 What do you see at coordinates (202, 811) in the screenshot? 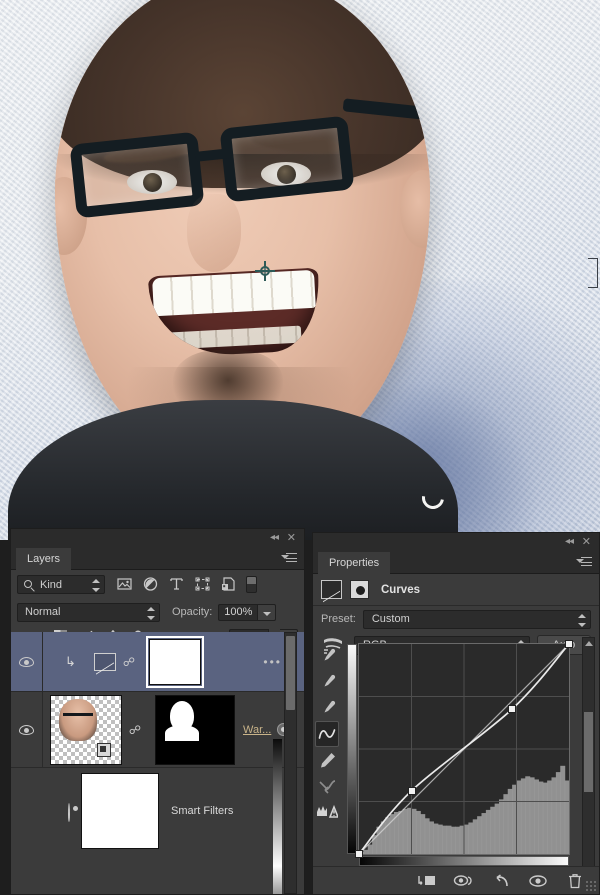
I see `smart-filters-label: Smart Filters` at bounding box center [202, 811].